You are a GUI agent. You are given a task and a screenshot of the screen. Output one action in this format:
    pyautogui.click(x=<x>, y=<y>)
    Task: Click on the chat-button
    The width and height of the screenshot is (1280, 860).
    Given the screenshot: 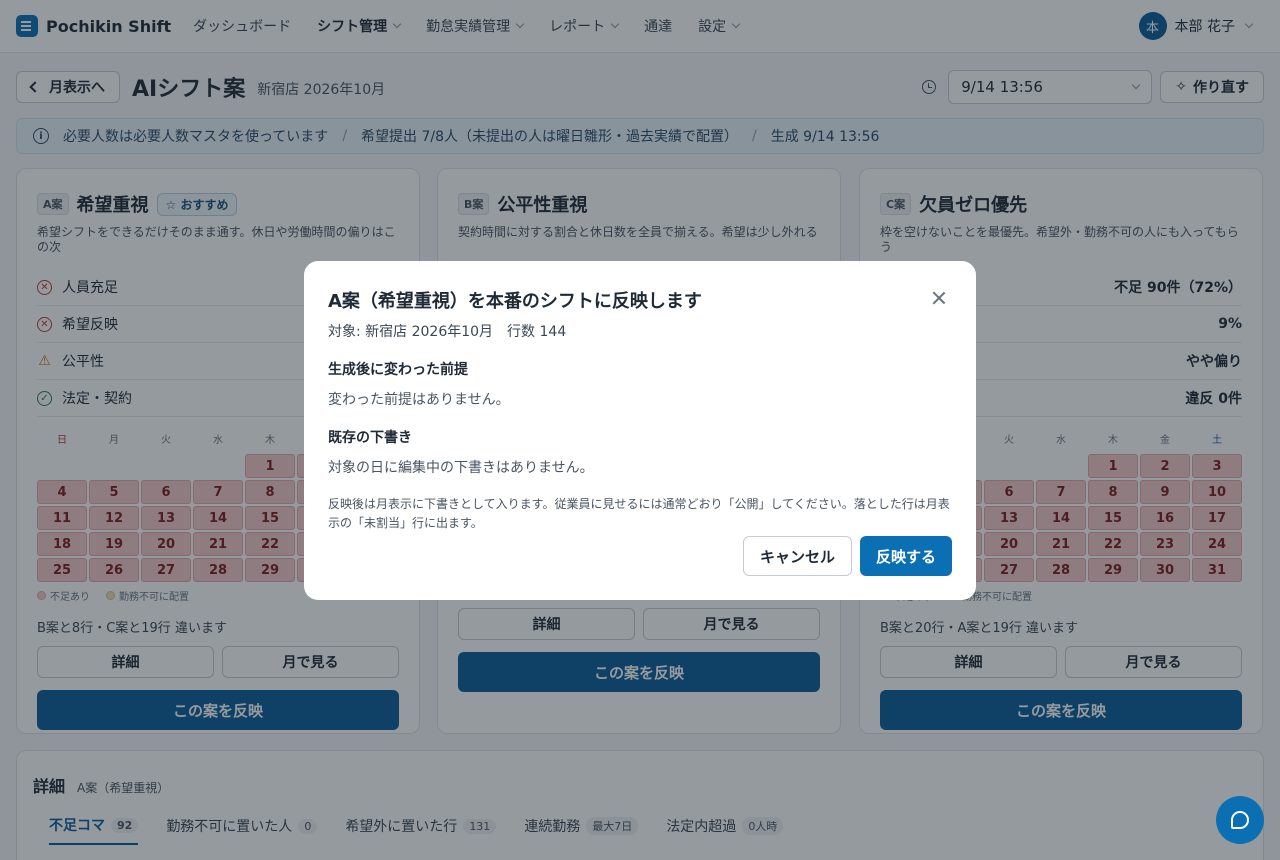 What is the action you would take?
    pyautogui.click(x=1240, y=820)
    